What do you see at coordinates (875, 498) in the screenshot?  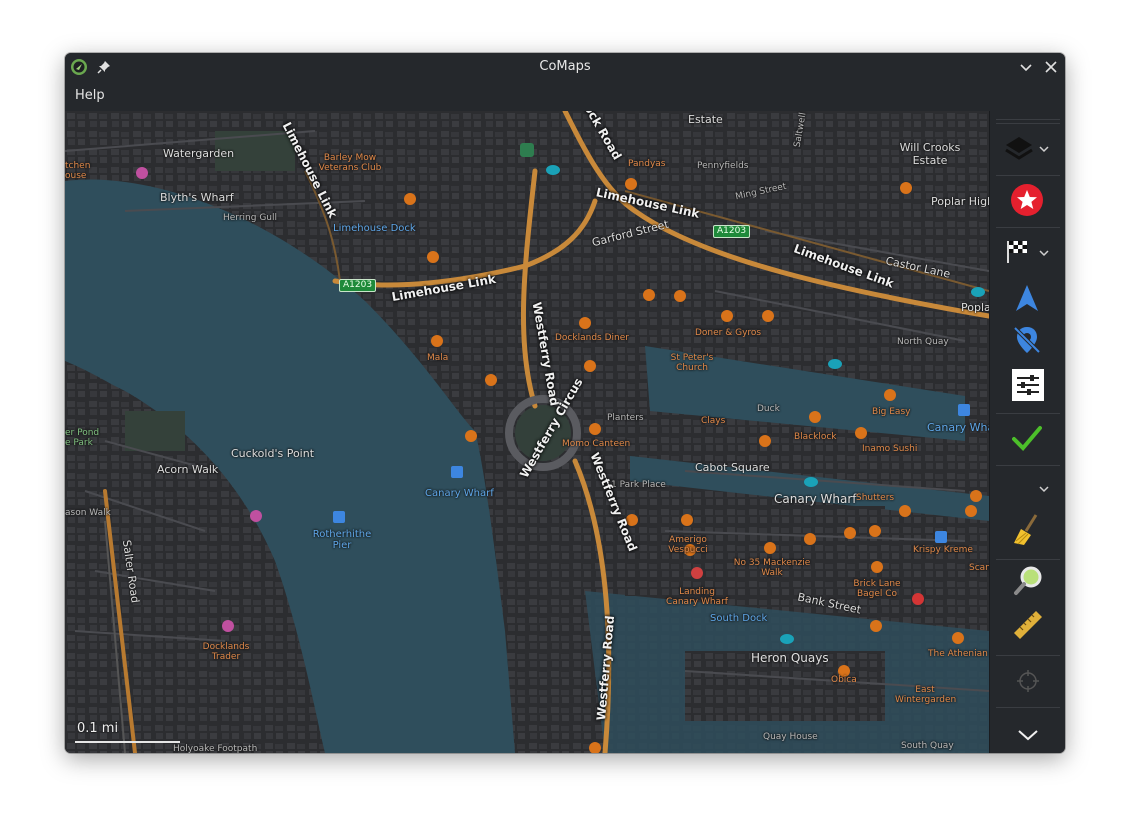 I see `label-shutters: Shutters` at bounding box center [875, 498].